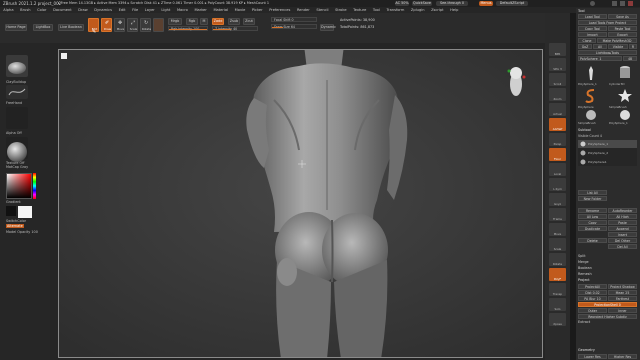 The image size is (640, 360). What do you see at coordinates (592, 216) in the screenshot?
I see `all-low-button: All Low` at bounding box center [592, 216].